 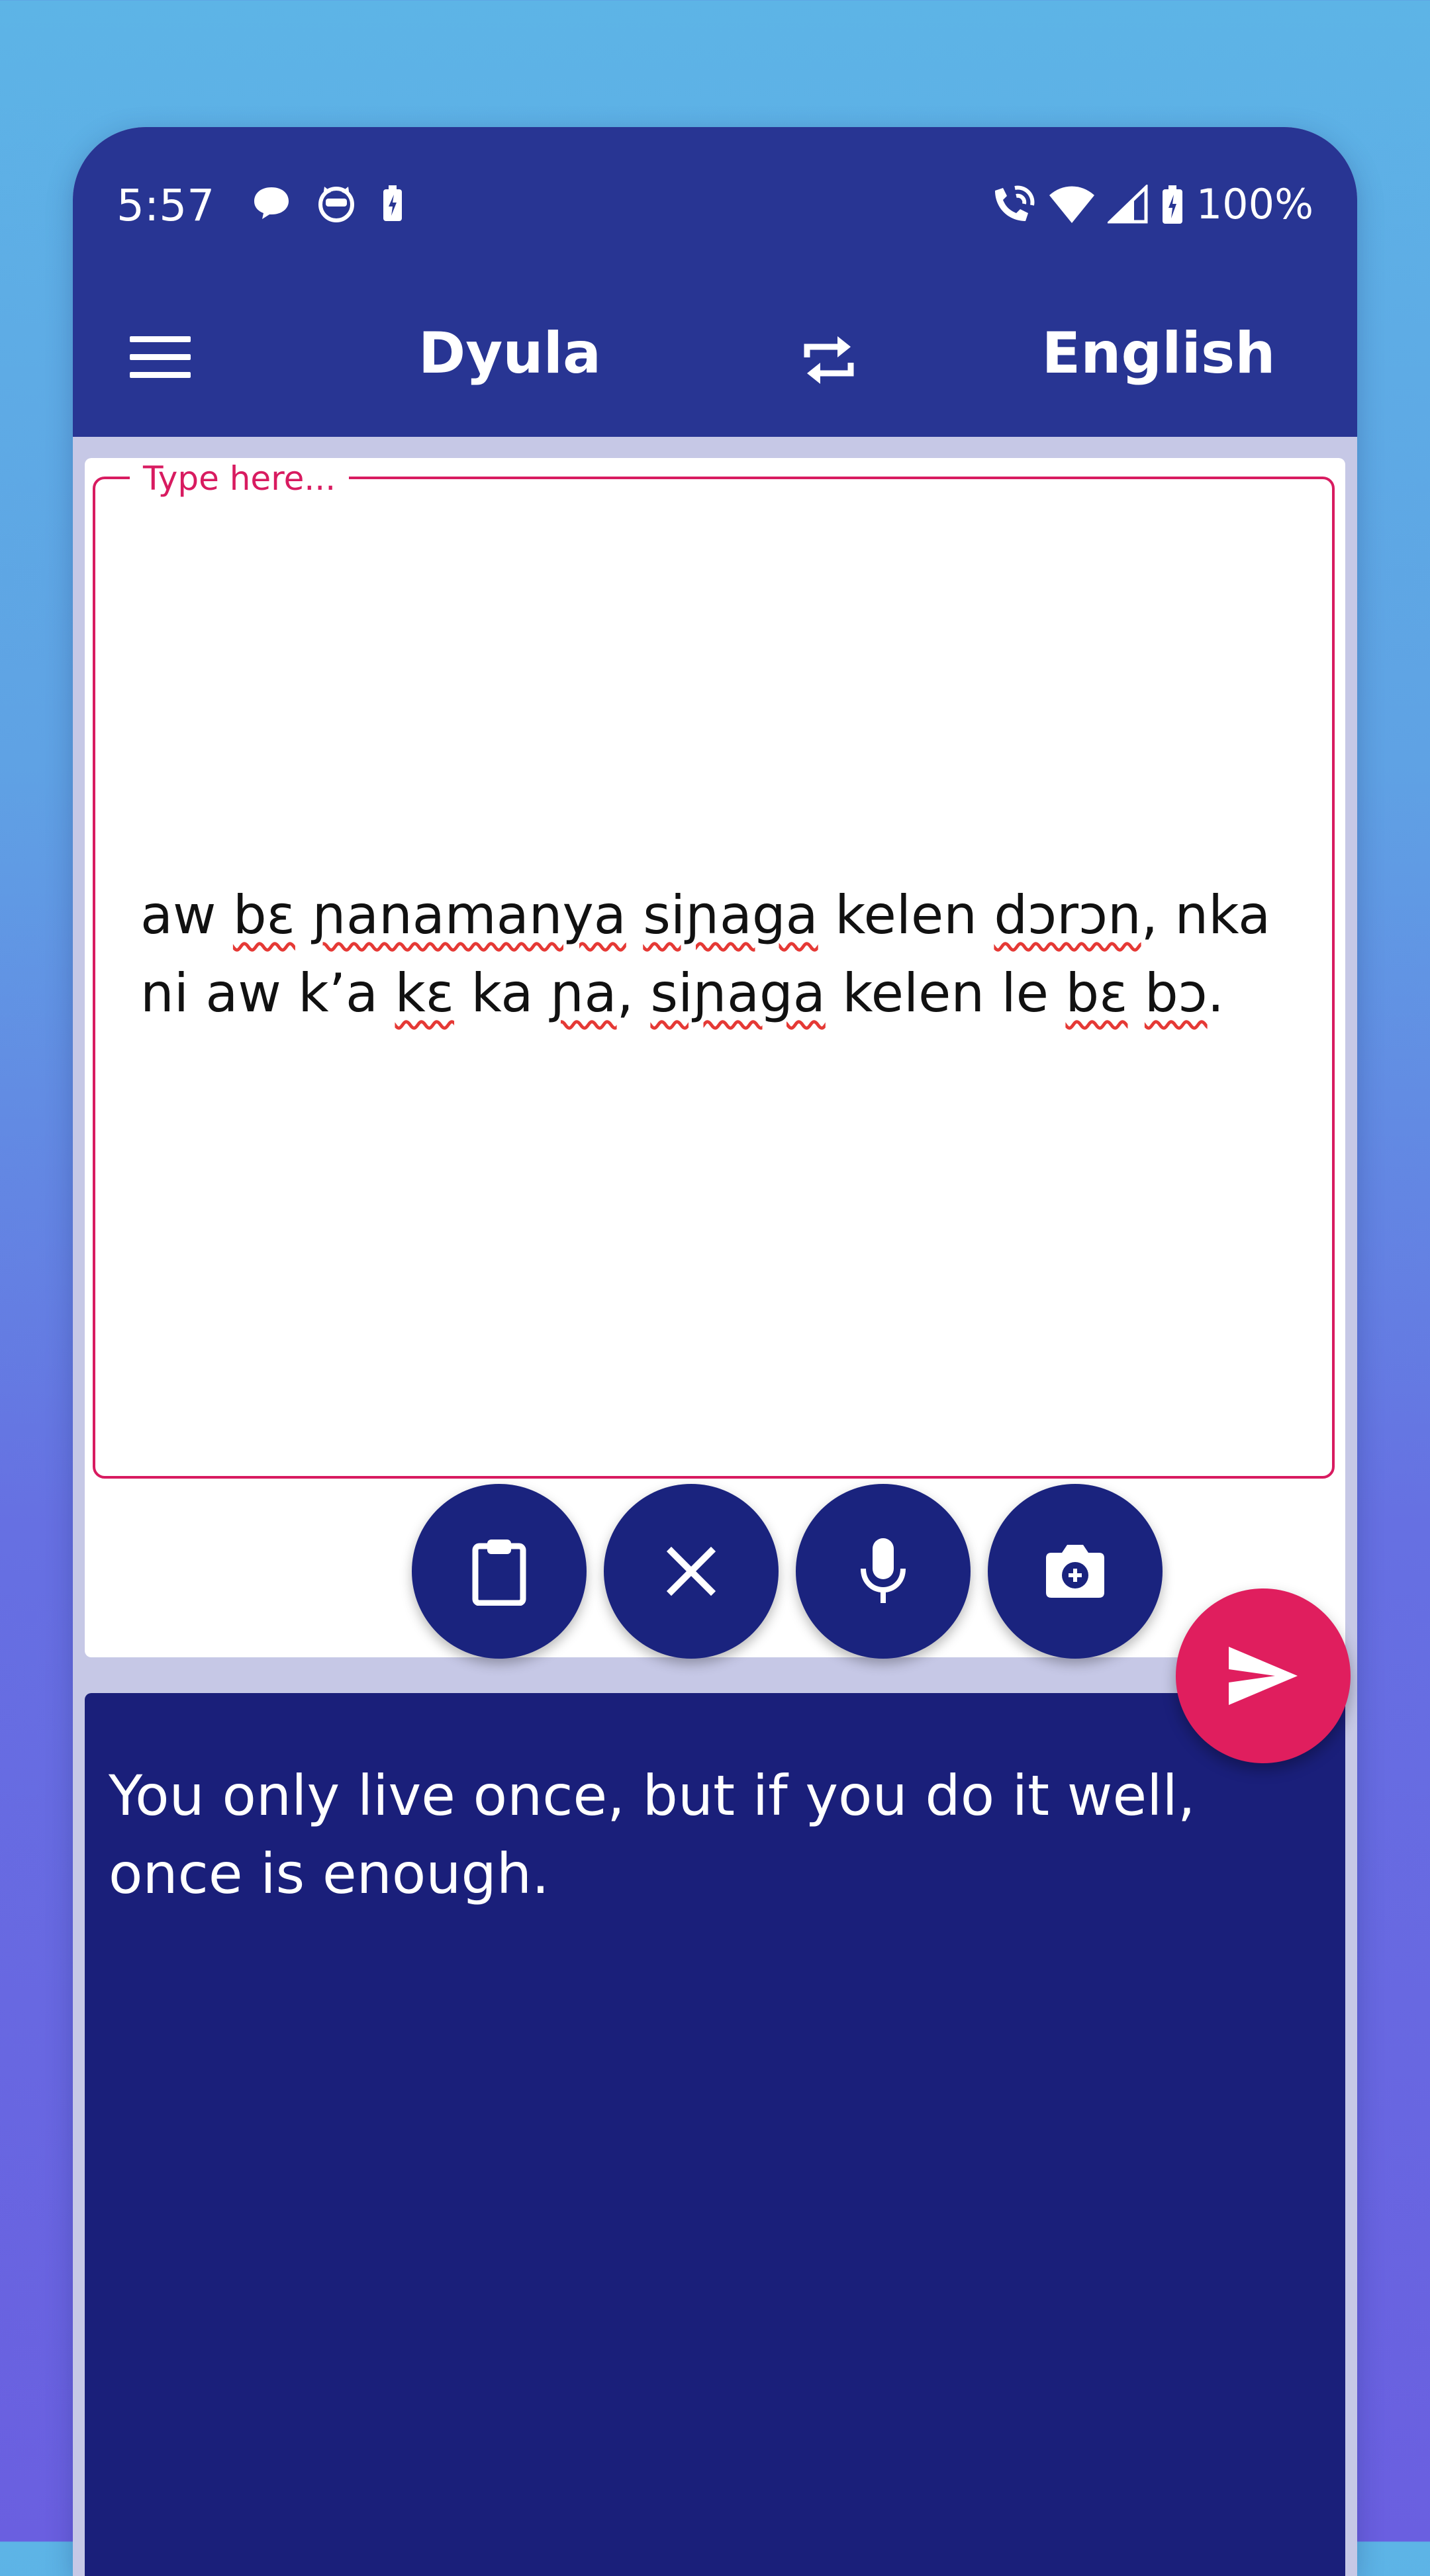 I want to click on text-segment: ,, so click(x=633, y=993).